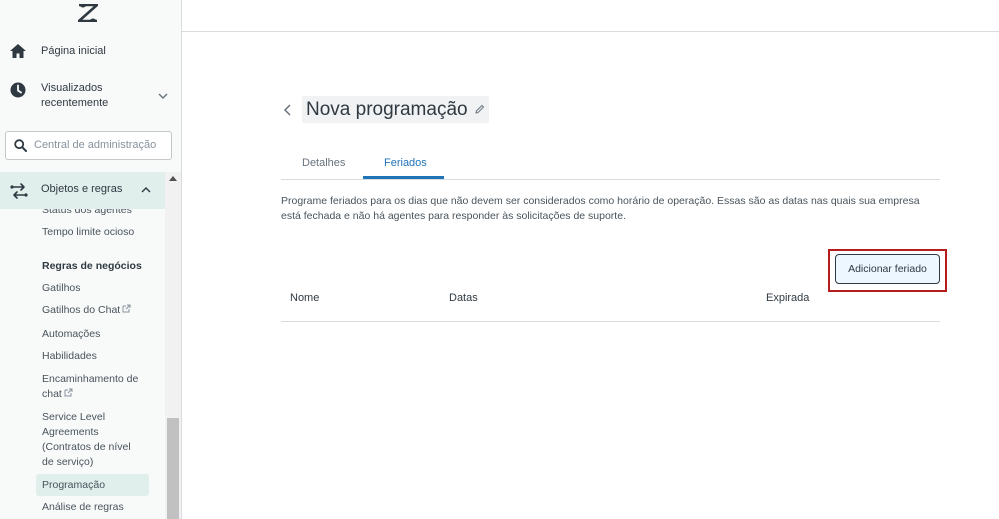 Image resolution: width=999 pixels, height=519 pixels. I want to click on schedule-title-editor: Nova programação, so click(395, 109).